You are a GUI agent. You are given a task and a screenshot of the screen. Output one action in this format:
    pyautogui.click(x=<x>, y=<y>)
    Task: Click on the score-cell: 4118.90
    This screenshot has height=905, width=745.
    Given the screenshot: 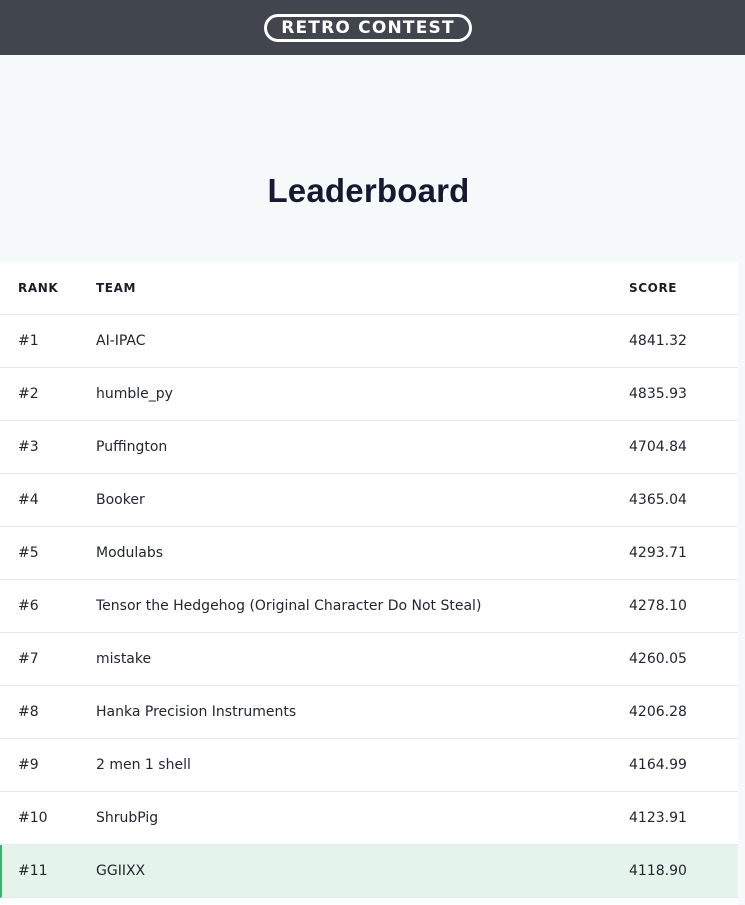 What is the action you would take?
    pyautogui.click(x=658, y=871)
    